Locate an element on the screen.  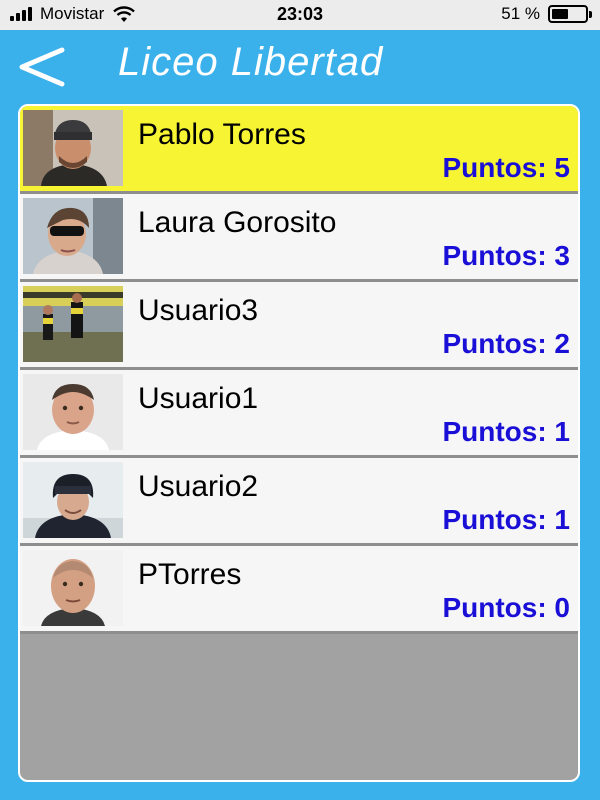
student-points: Puntos: 5 is located at coordinates (506, 167).